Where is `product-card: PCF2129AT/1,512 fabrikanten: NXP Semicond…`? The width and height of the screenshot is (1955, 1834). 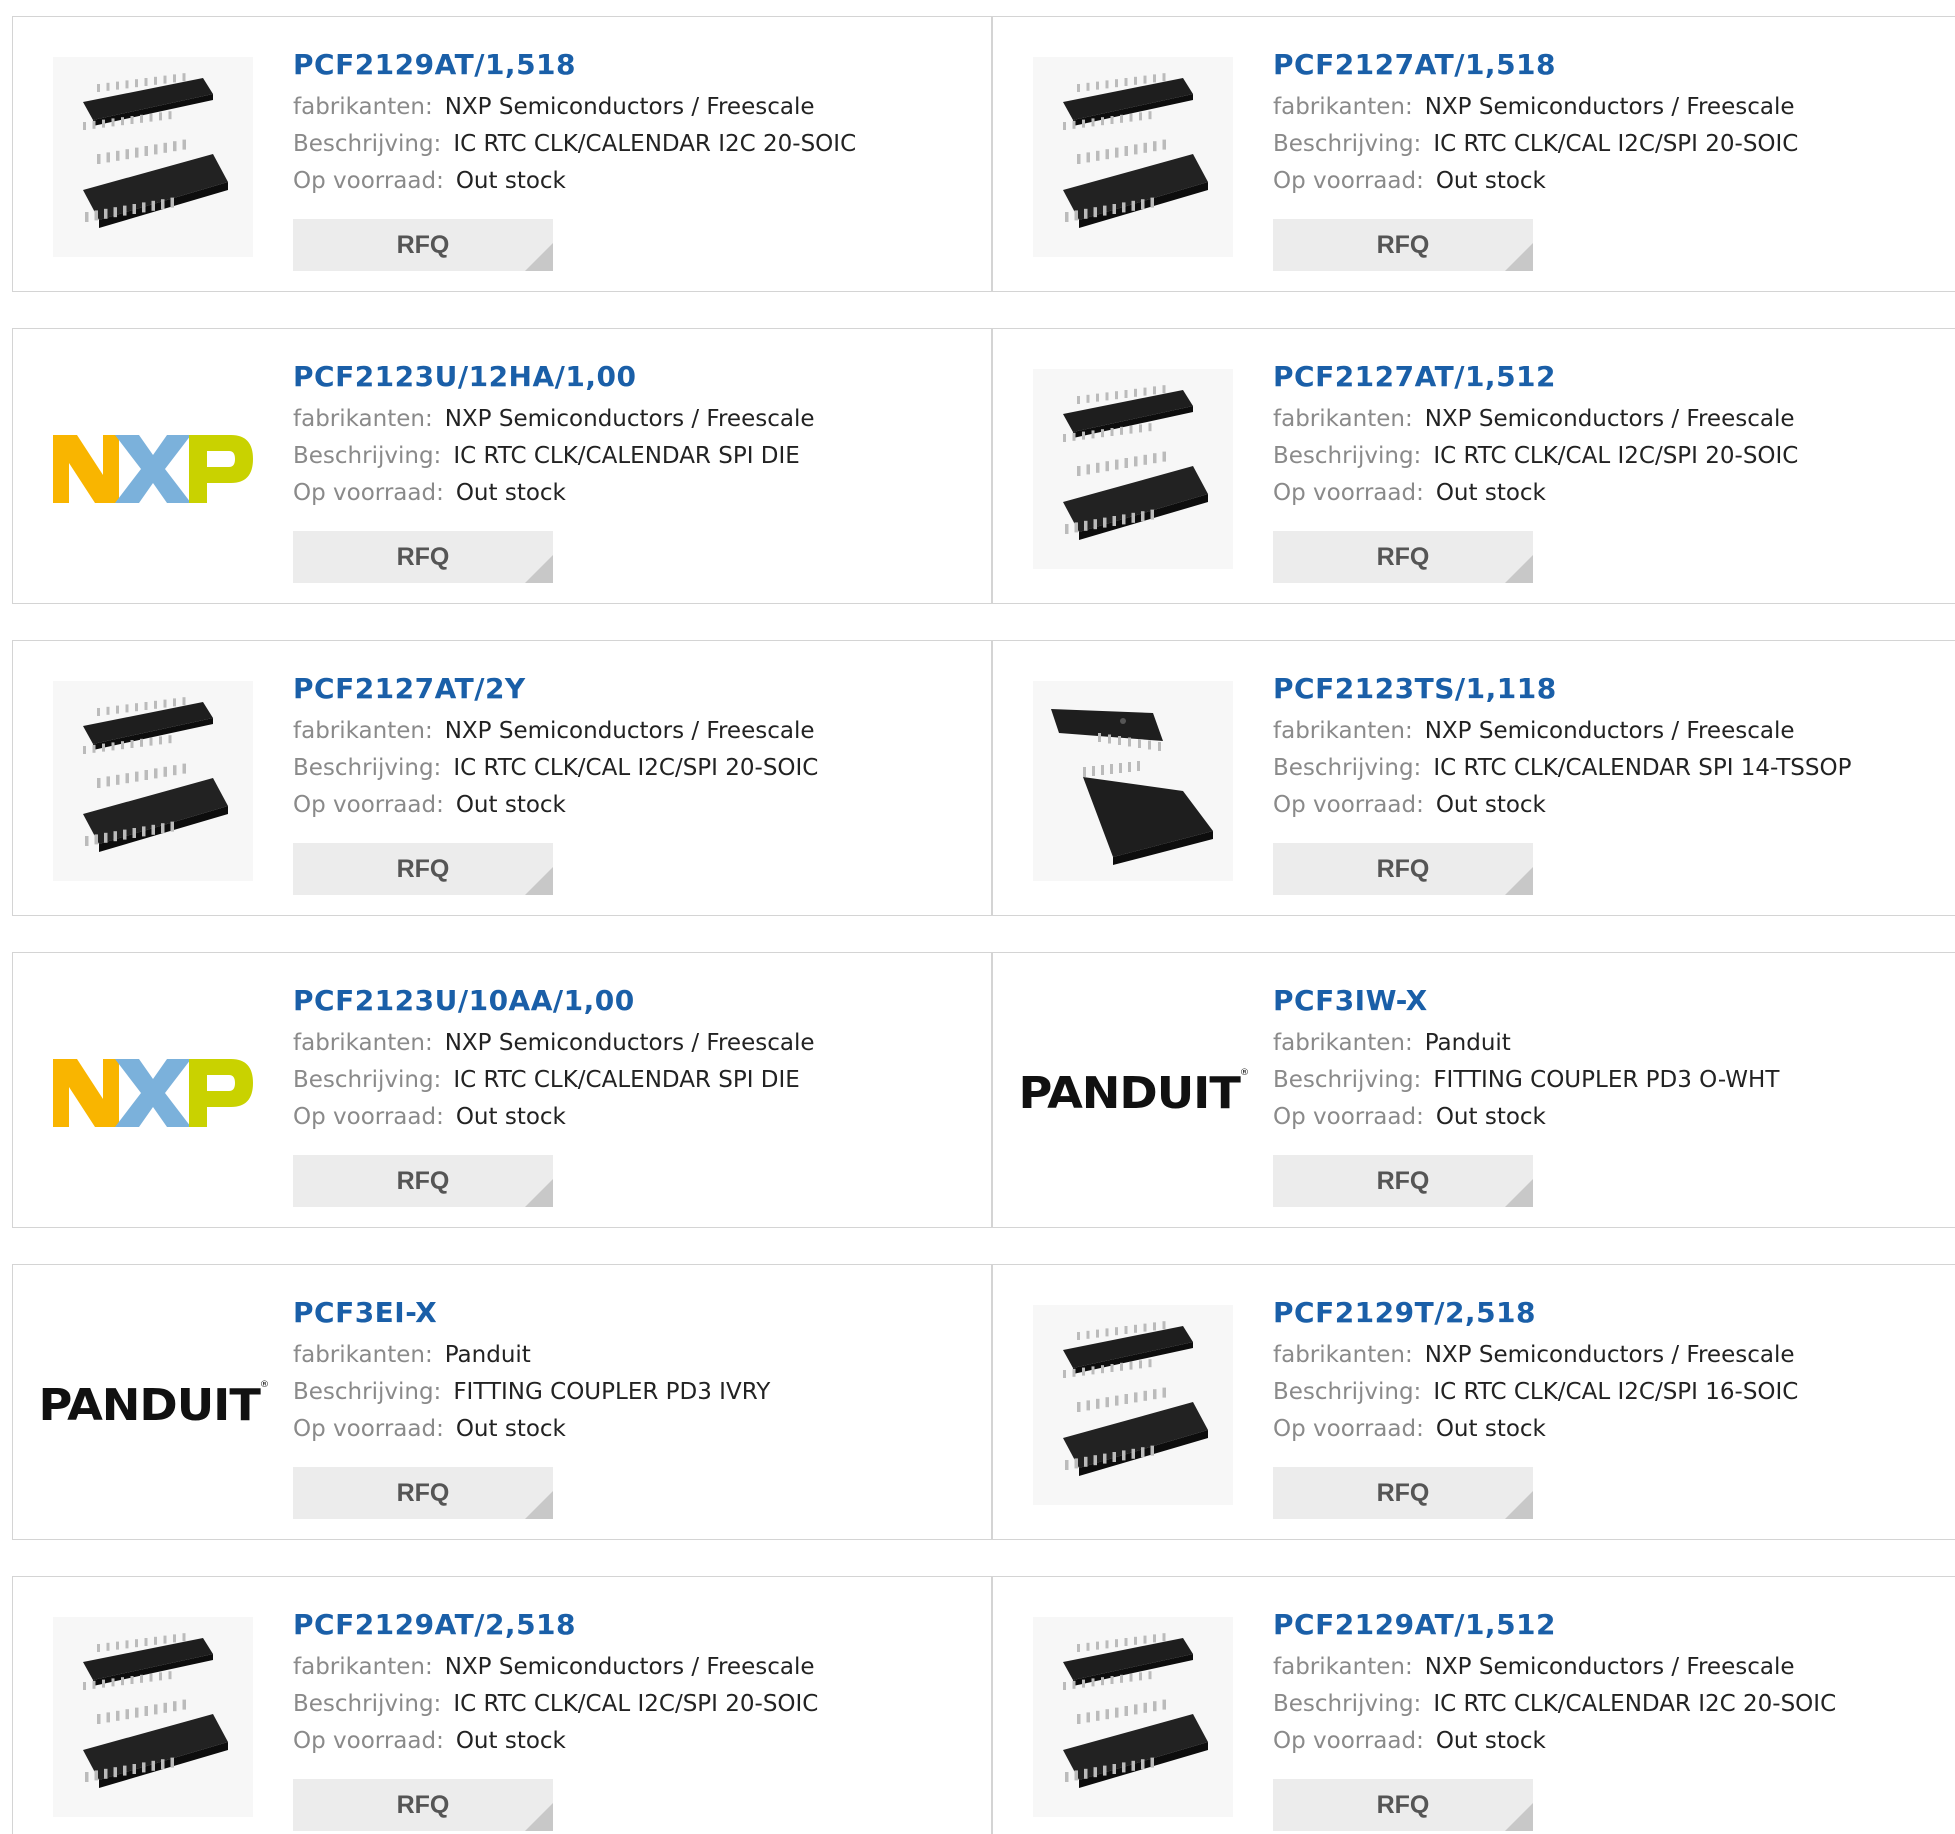 product-card: PCF2129AT/1,512 fabrikanten: NXP Semicond… is located at coordinates (1473, 1705).